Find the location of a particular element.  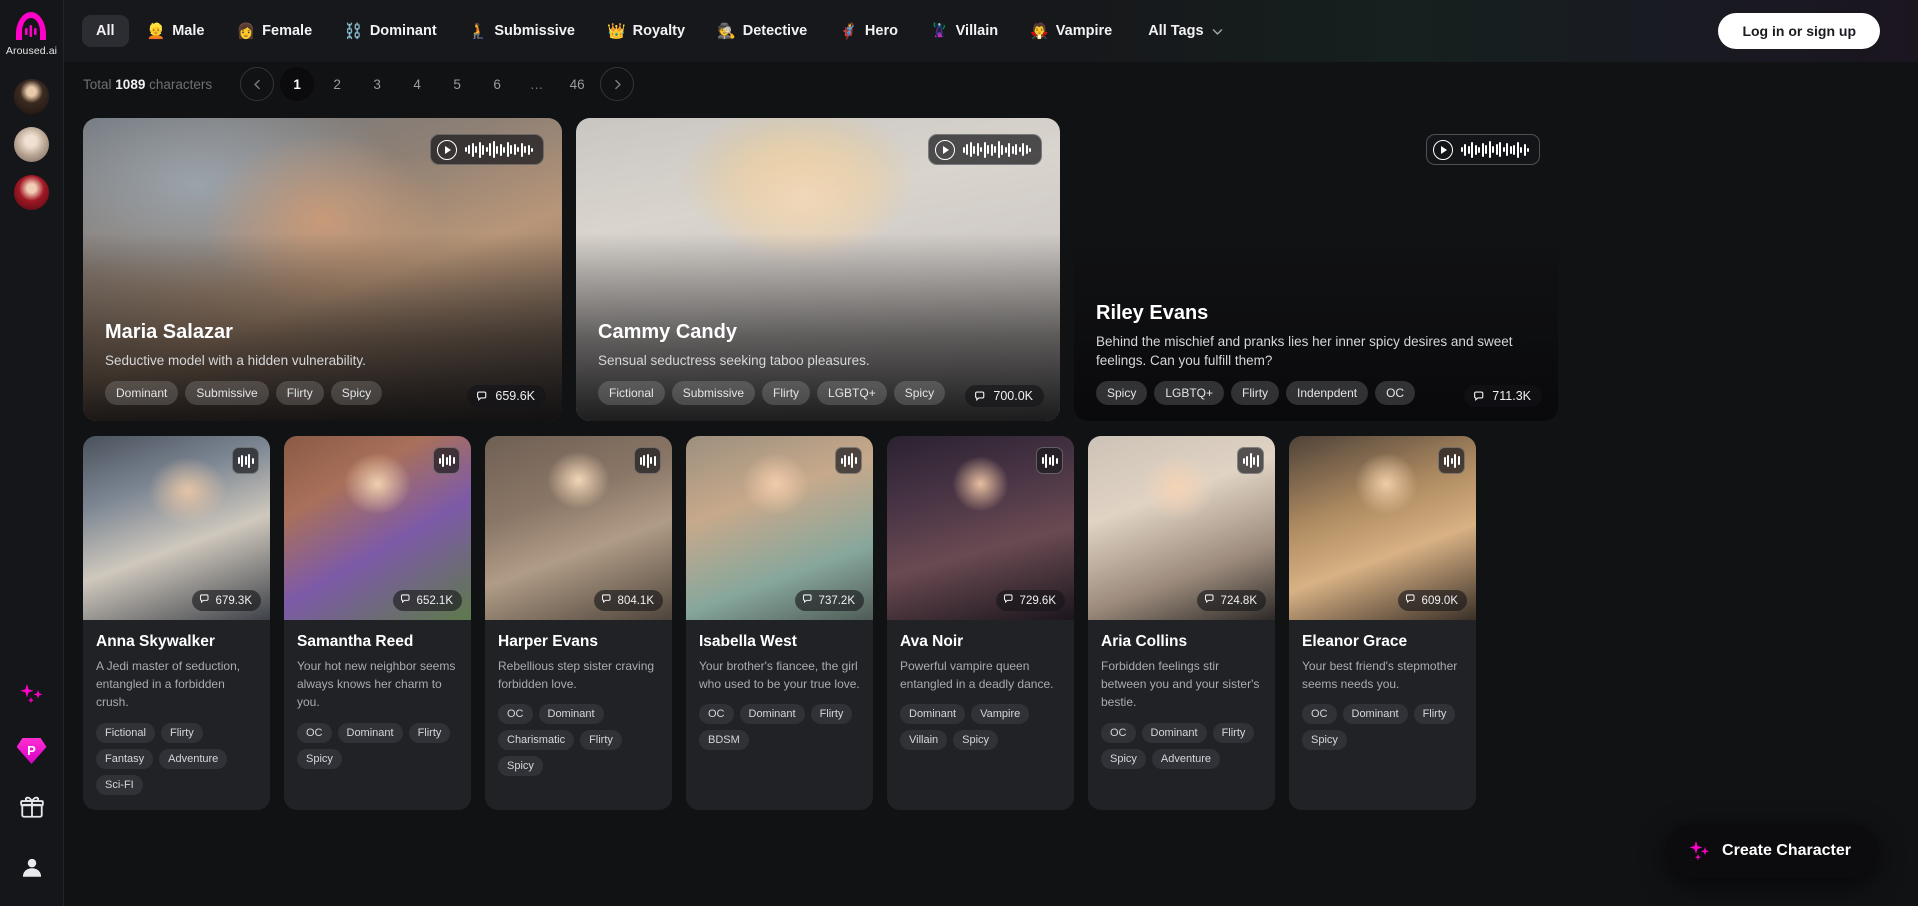

tag: Indenpdent is located at coordinates (1327, 393).